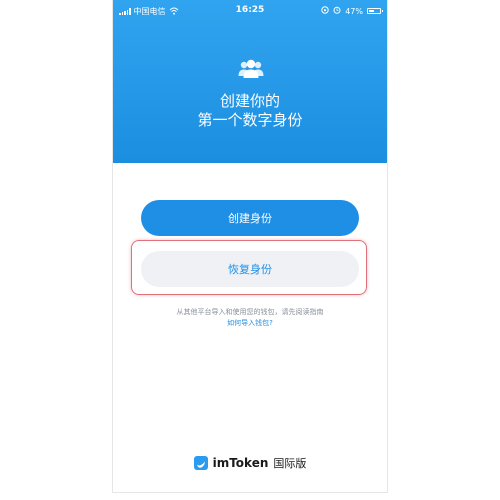 This screenshot has width=500, height=500. Describe the element at coordinates (250, 11) in the screenshot. I see `status-bar: 中国电信 16:25 47%` at that location.